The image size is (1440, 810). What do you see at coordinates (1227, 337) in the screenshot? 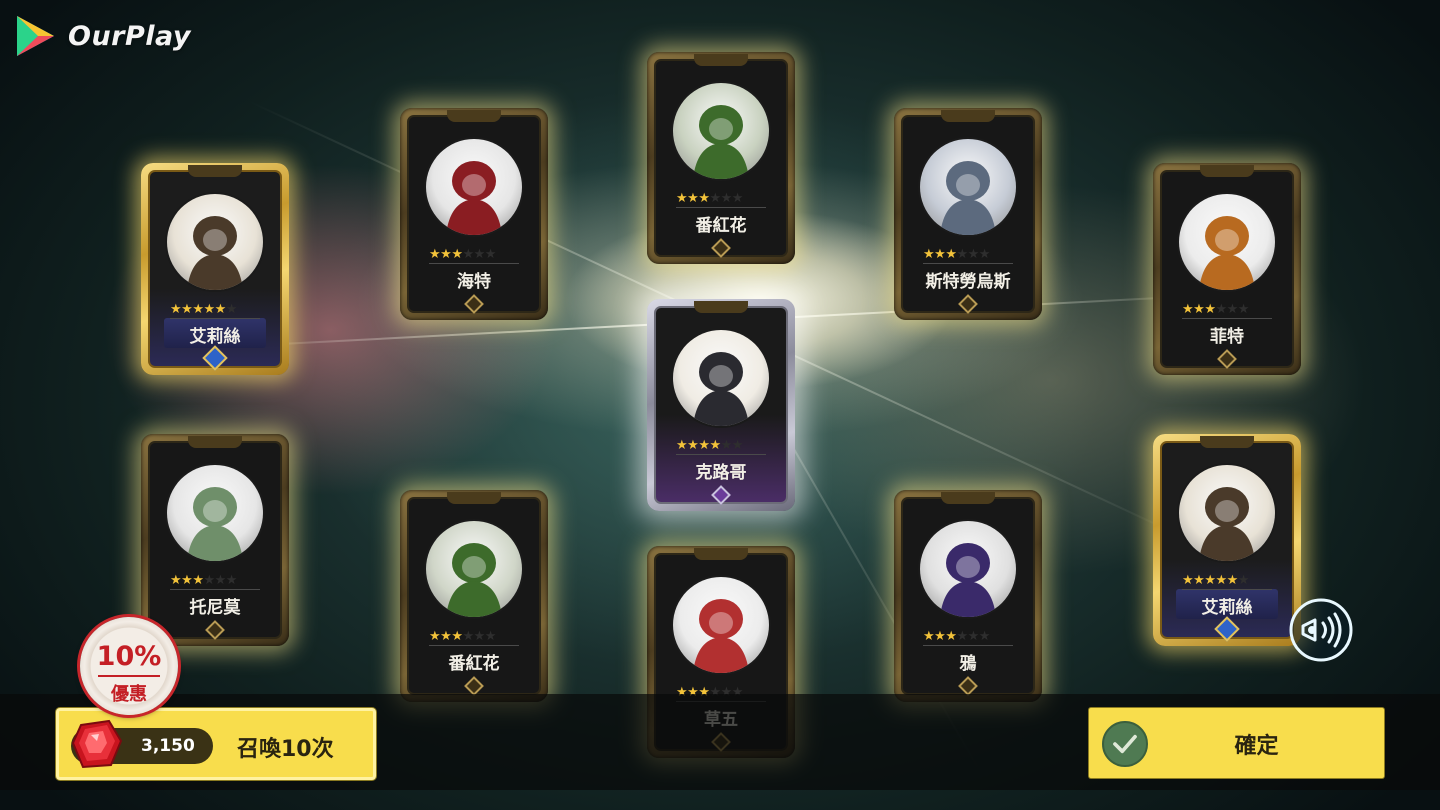
I see `hero-name: 菲特` at bounding box center [1227, 337].